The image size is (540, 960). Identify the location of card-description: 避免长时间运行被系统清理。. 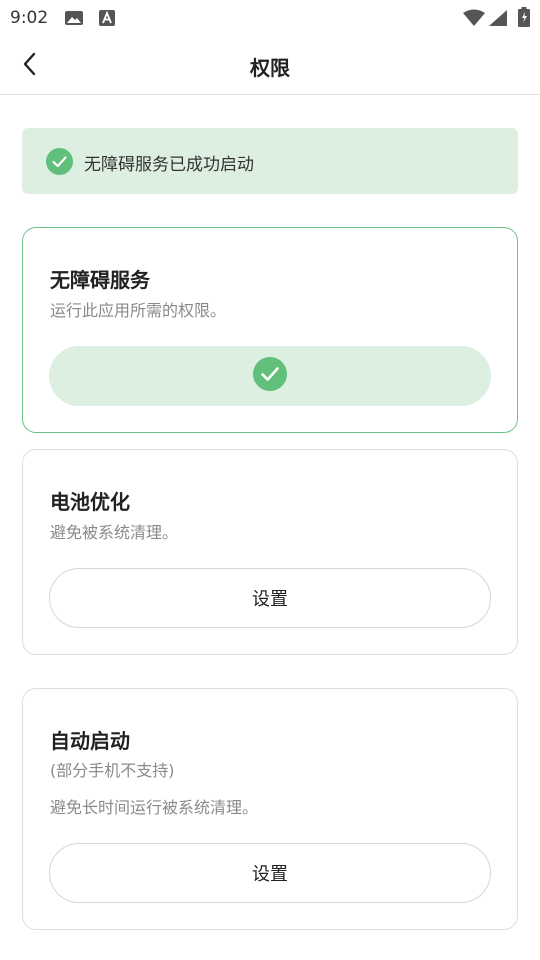
(154, 807).